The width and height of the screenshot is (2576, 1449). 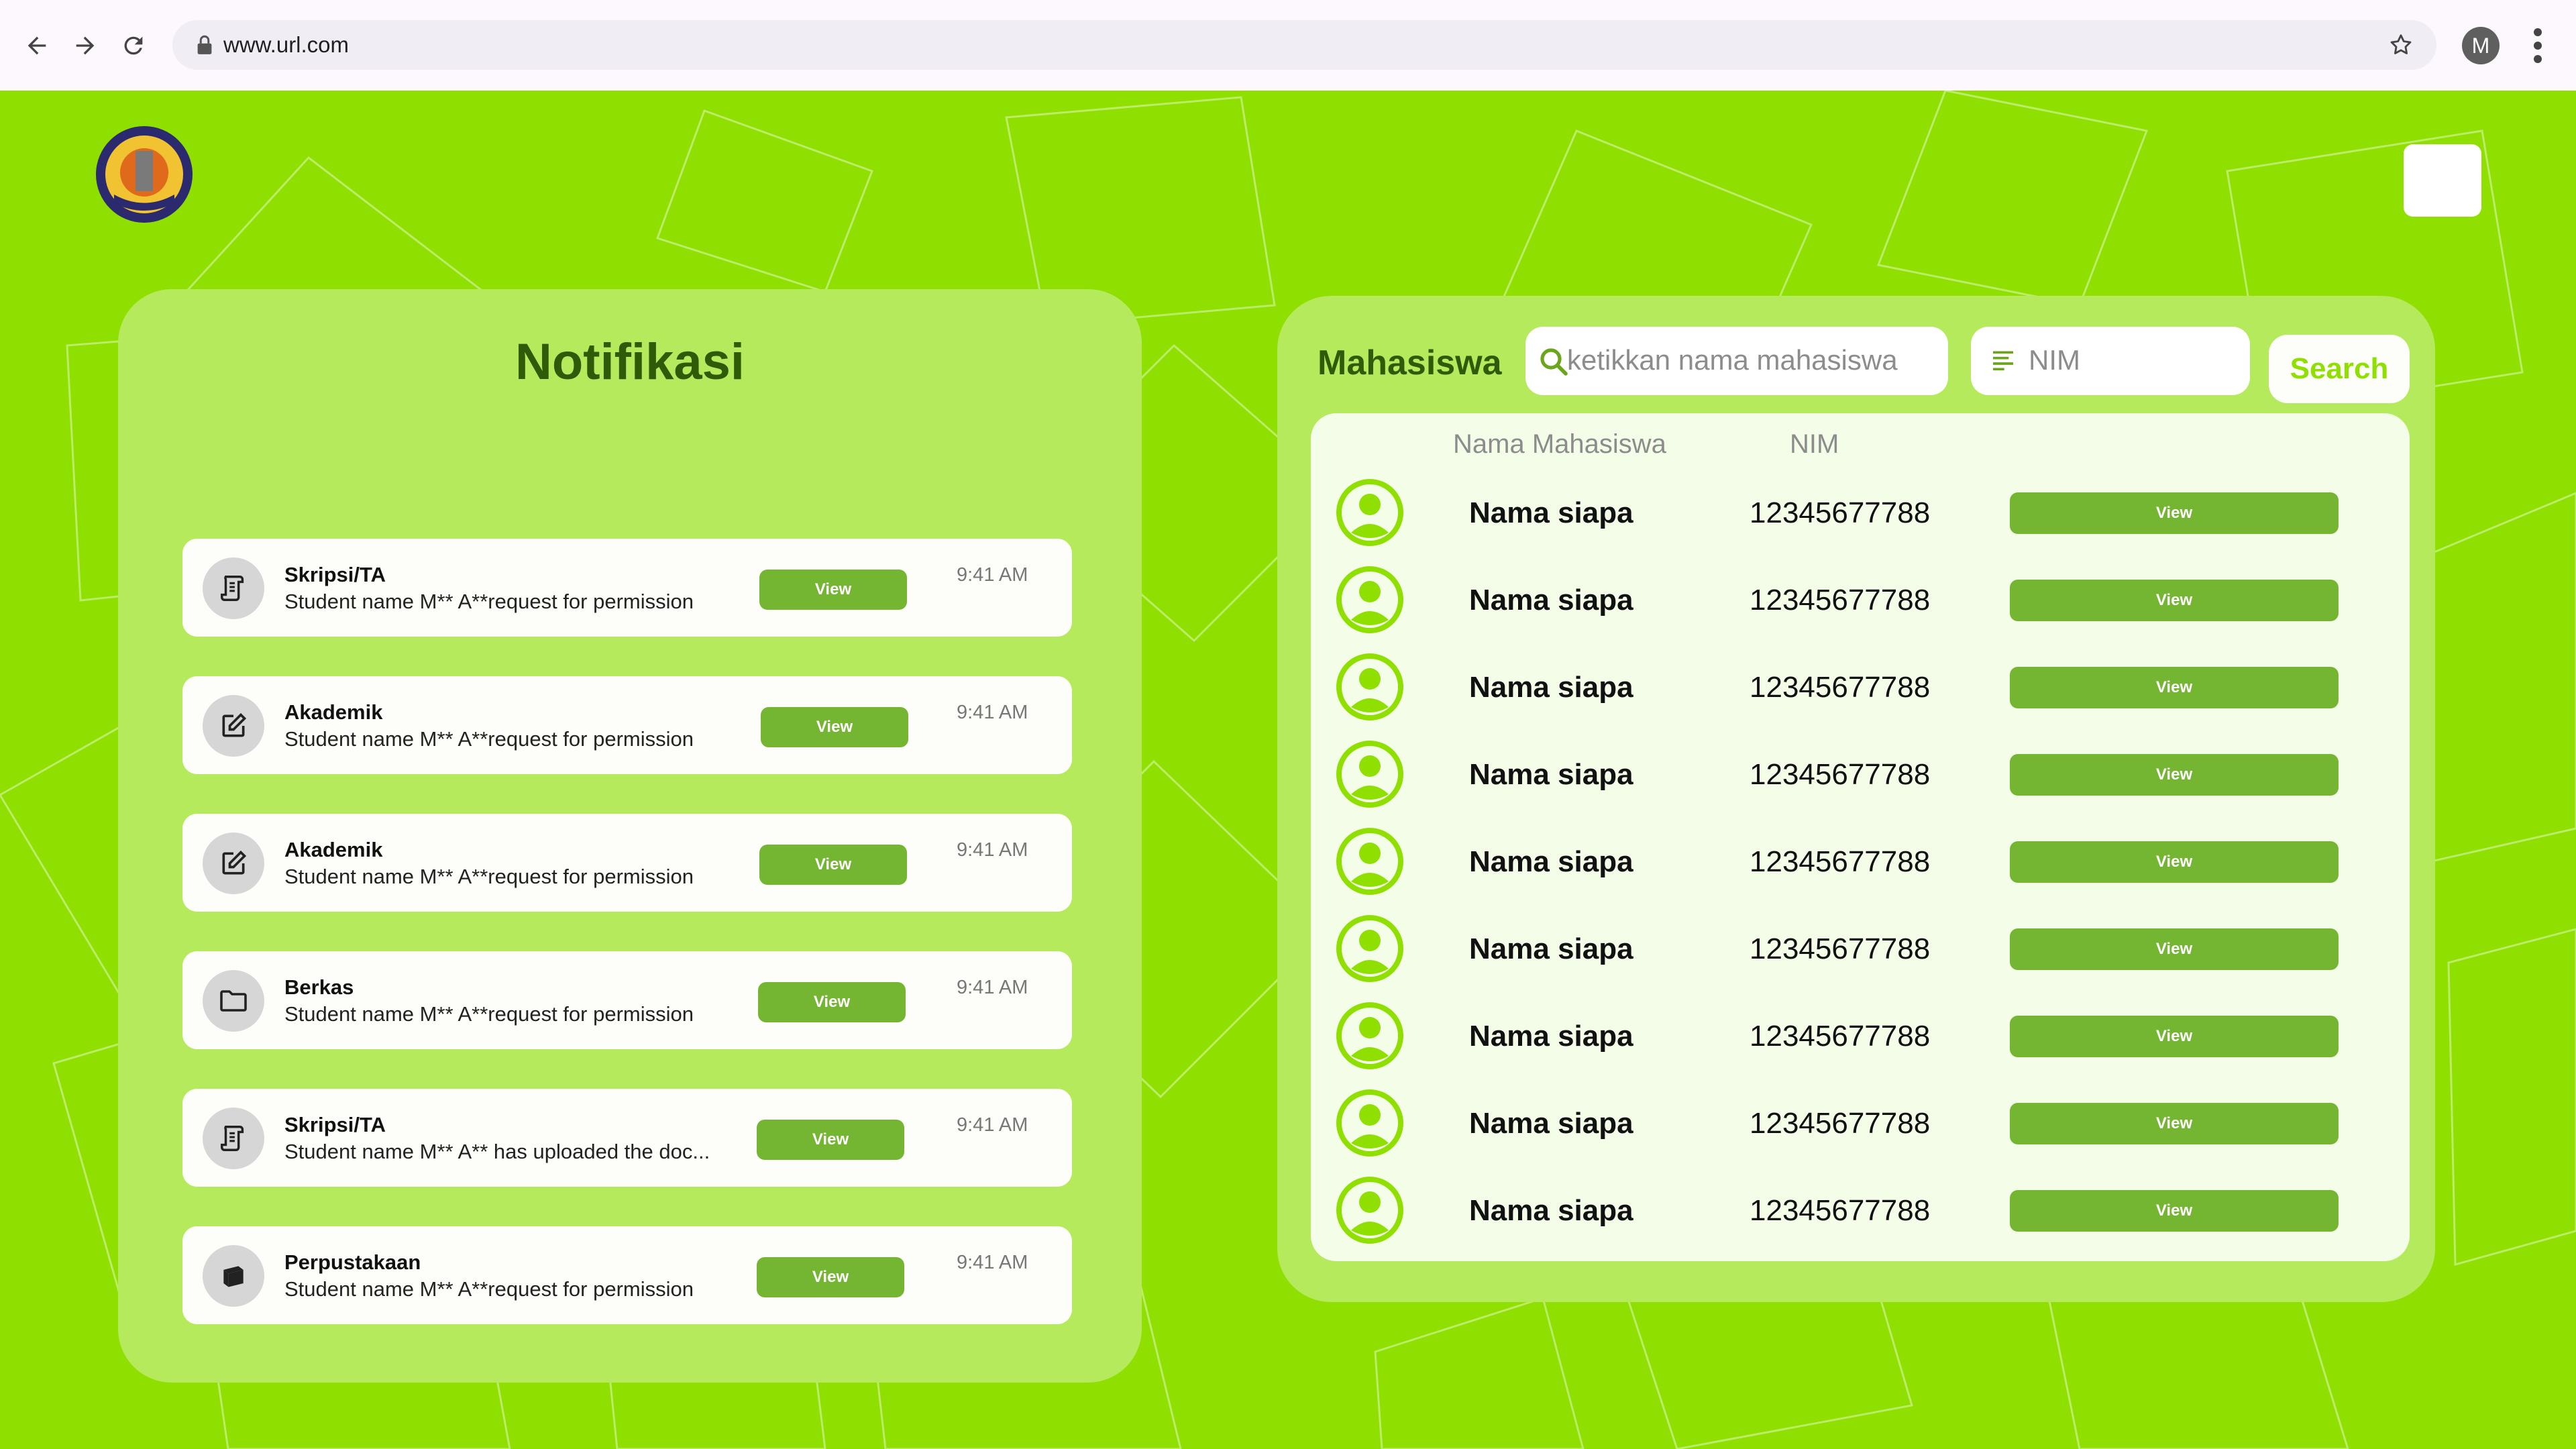 I want to click on notification-category: Perpustakaan, so click(x=352, y=1262).